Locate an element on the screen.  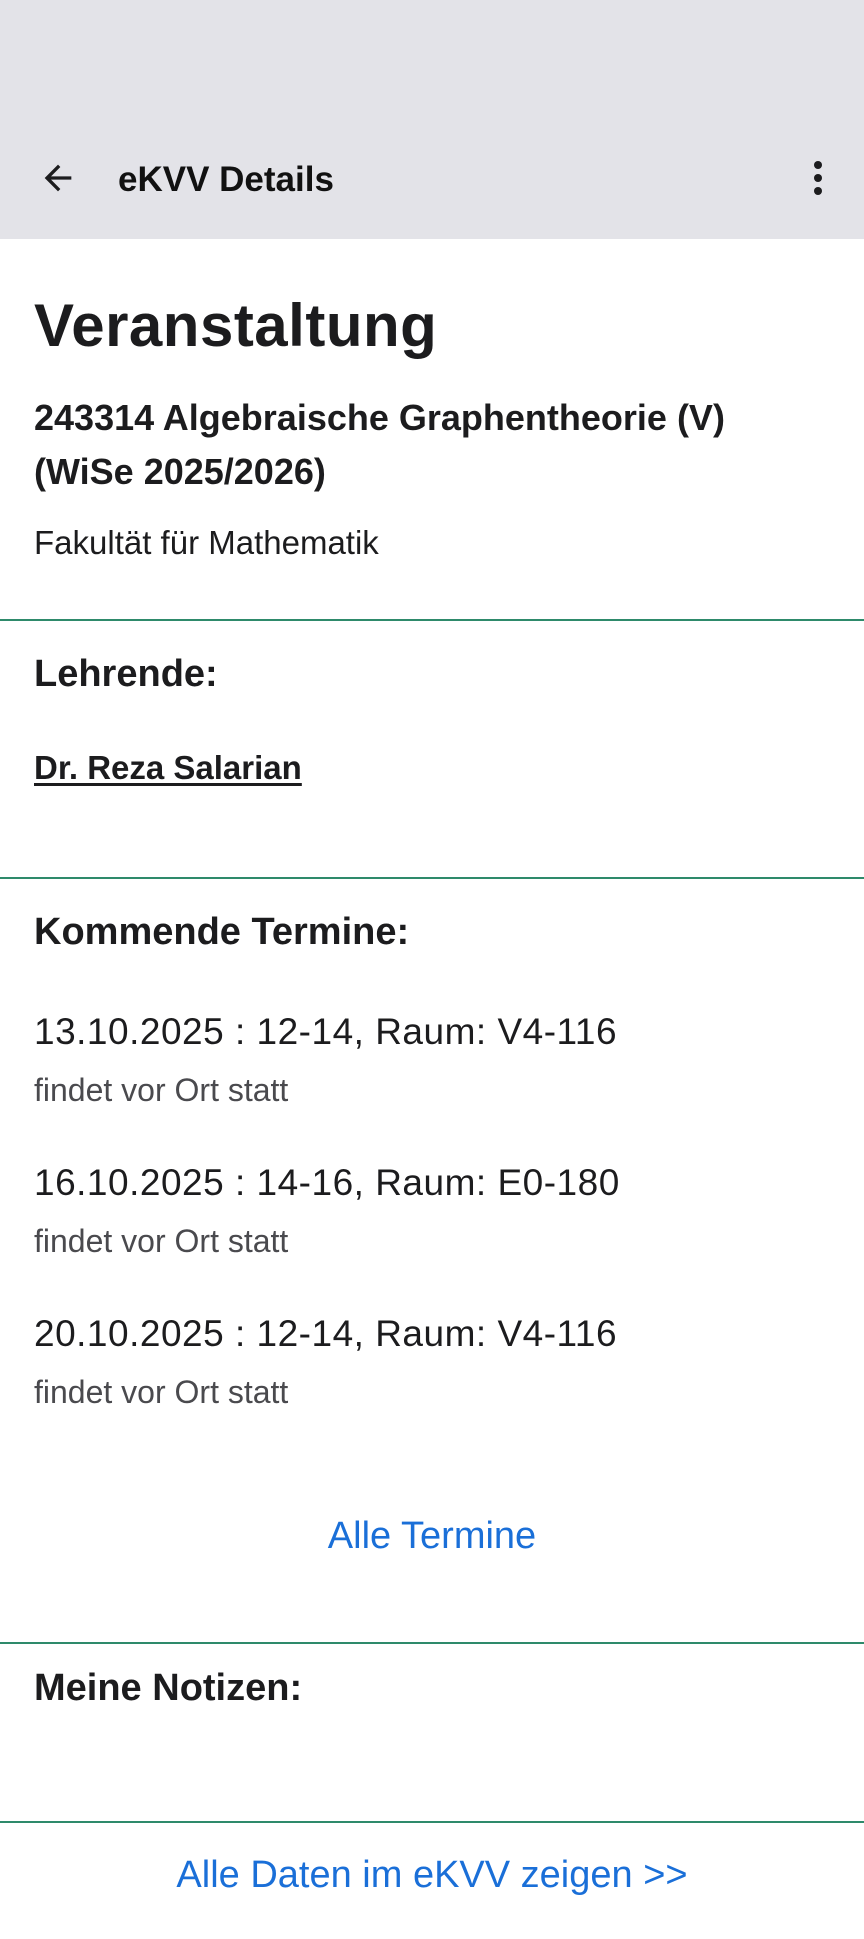
lecturers-heading: Lehrende: is located at coordinates (126, 674).